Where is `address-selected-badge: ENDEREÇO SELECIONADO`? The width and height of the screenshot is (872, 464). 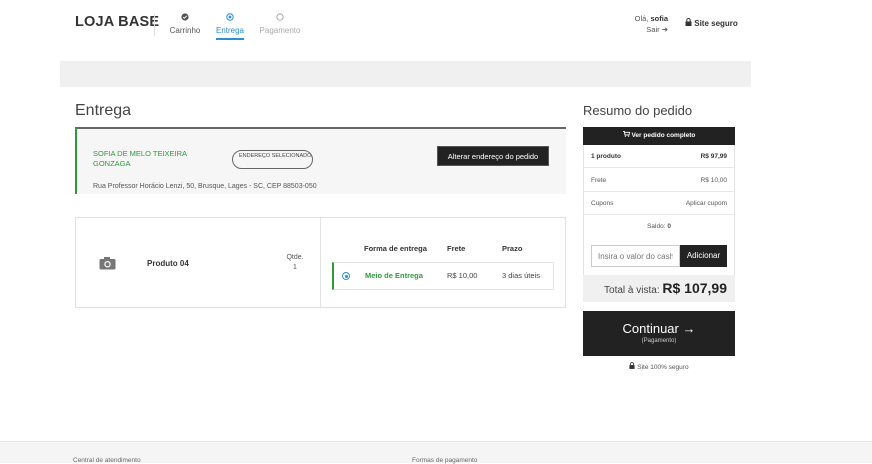 address-selected-badge: ENDEREÇO SELECIONADO is located at coordinates (272, 159).